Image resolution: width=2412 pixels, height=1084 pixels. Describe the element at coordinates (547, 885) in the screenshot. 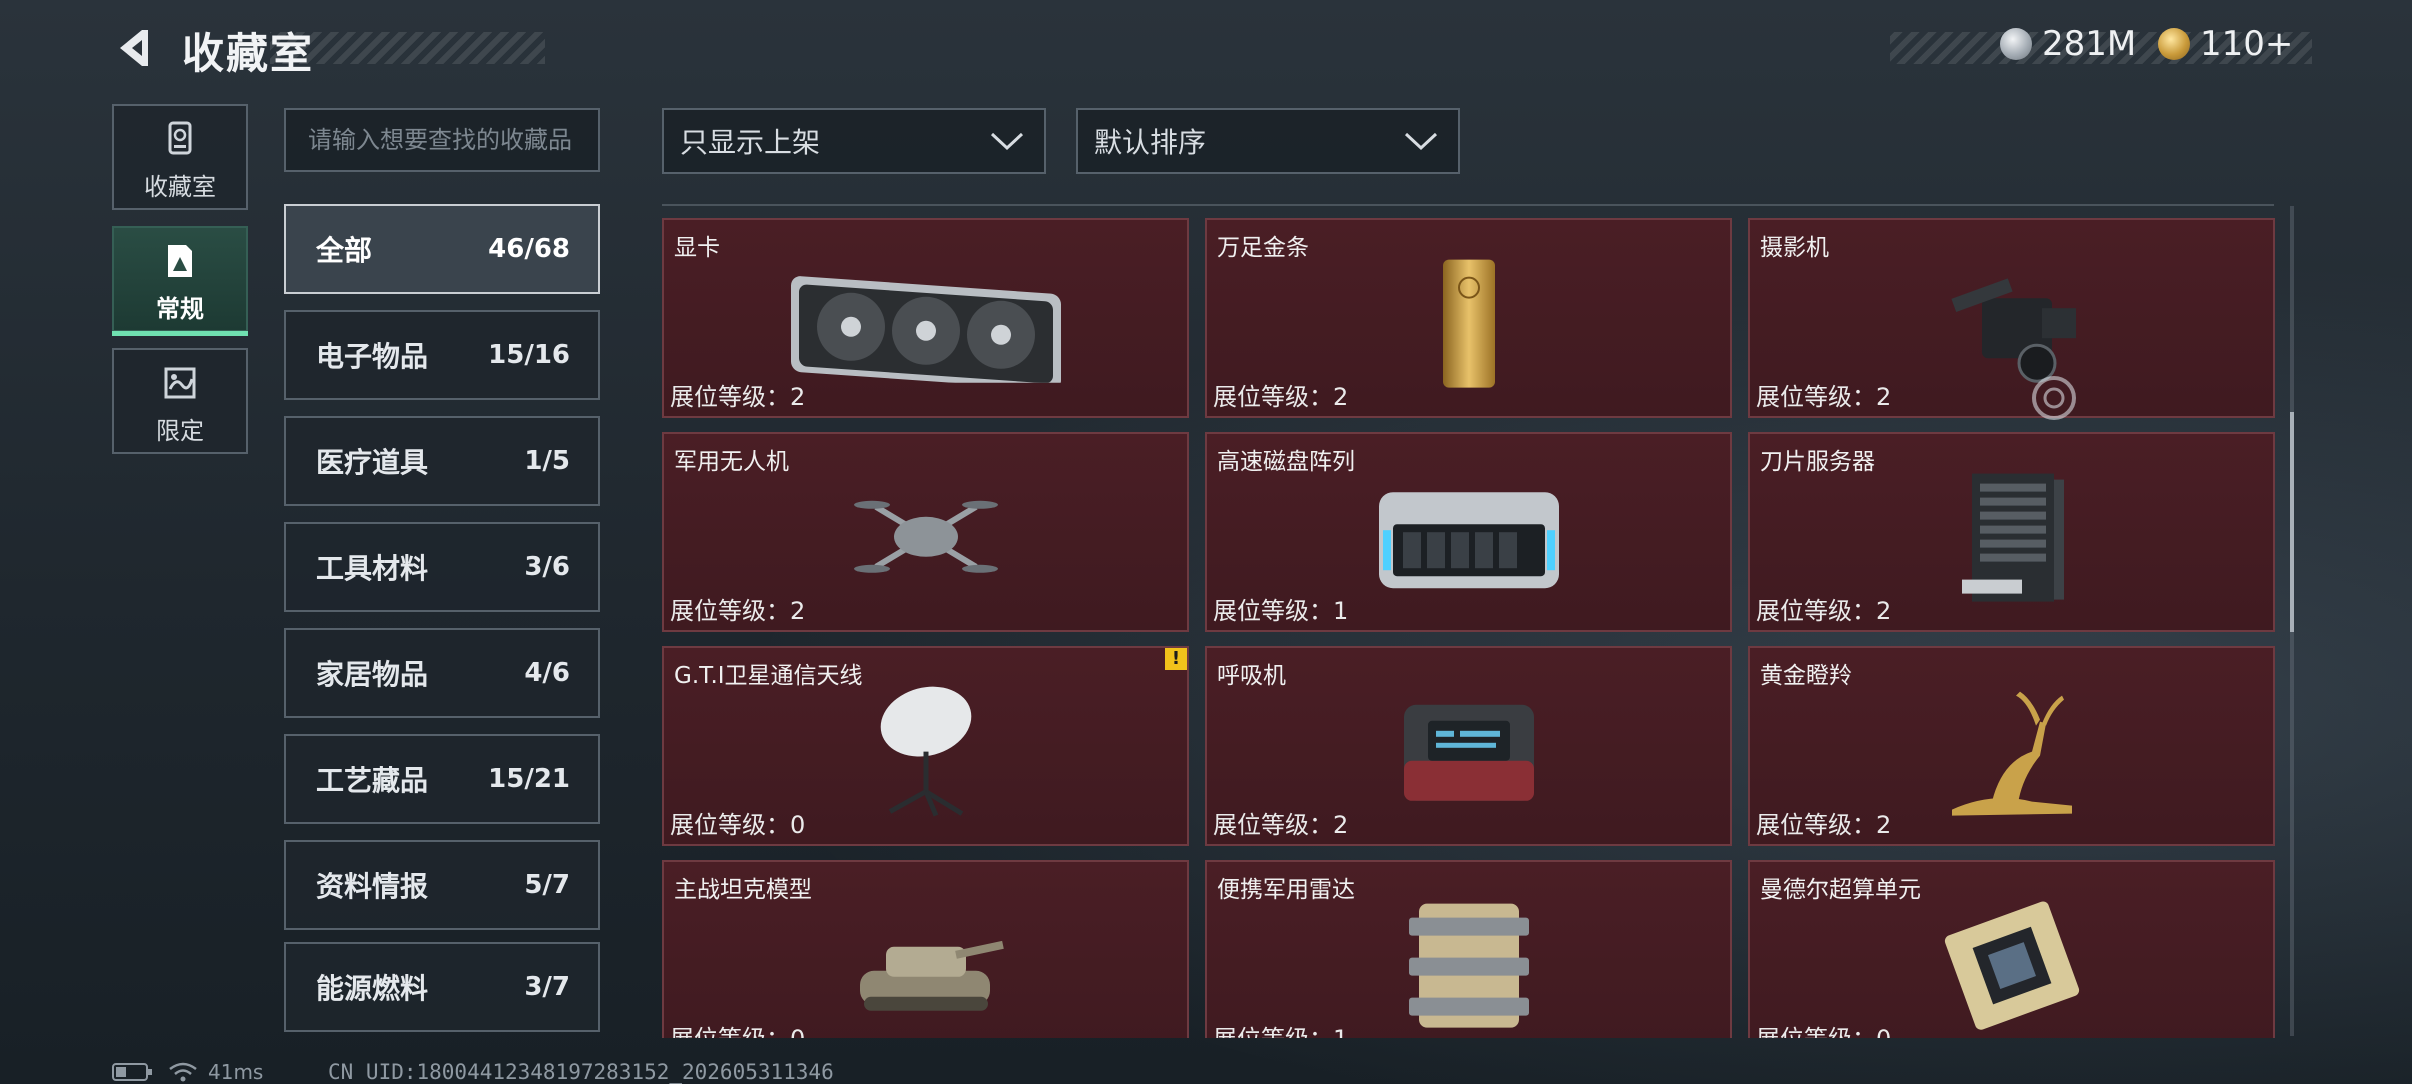

I see `category-count: 5/7` at that location.